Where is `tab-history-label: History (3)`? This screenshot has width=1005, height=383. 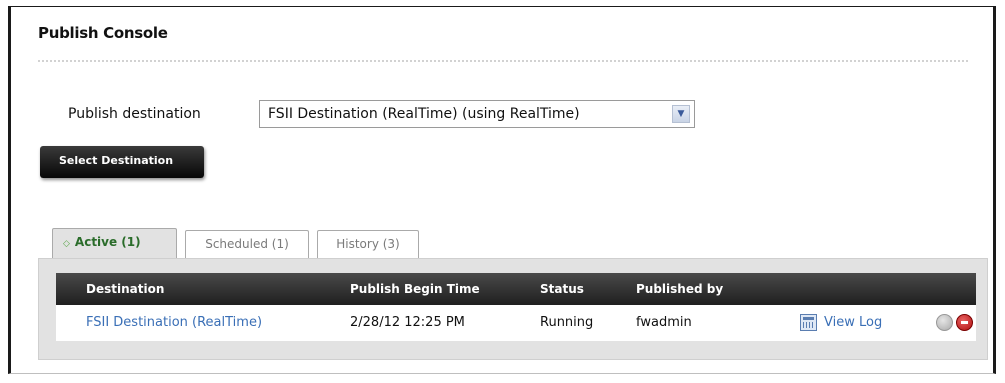 tab-history-label: History (3) is located at coordinates (368, 244).